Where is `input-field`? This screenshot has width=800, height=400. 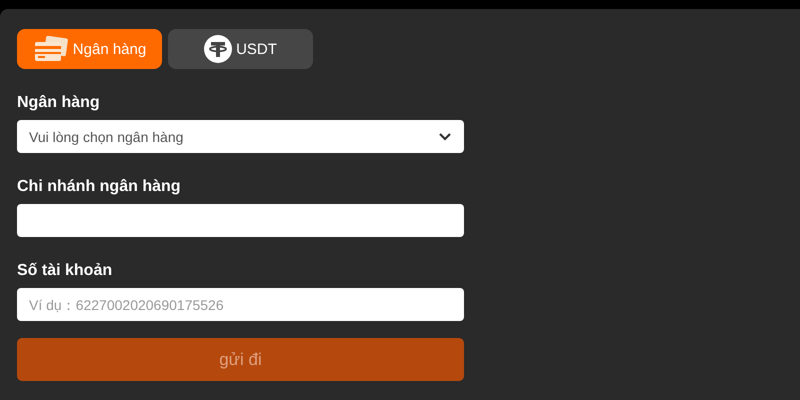
input-field is located at coordinates (240, 220).